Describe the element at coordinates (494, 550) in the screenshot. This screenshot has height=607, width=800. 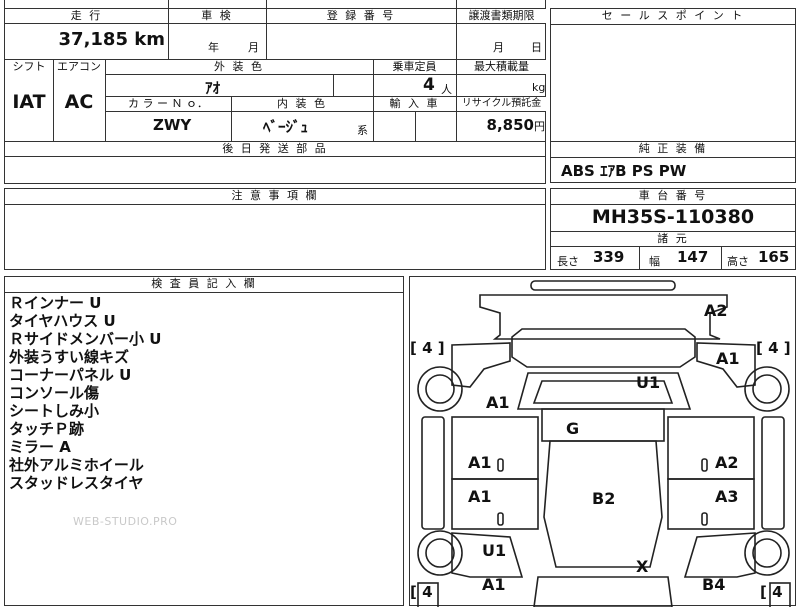
I see `mark-u1-left-rear: U1` at that location.